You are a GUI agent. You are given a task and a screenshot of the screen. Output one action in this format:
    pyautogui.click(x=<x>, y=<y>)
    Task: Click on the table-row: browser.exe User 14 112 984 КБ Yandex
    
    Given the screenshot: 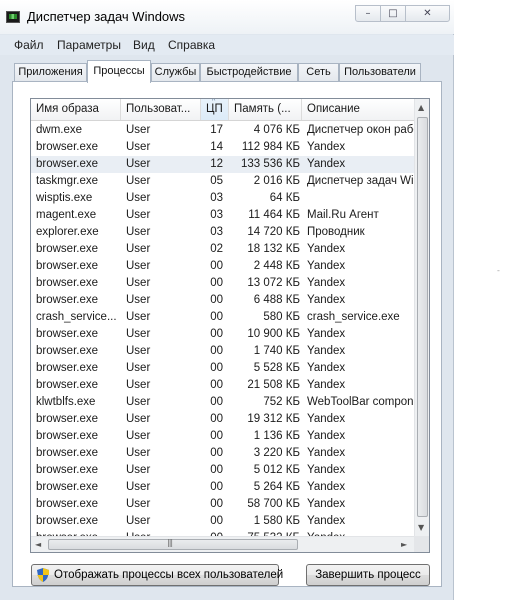 What is the action you would take?
    pyautogui.click(x=222, y=147)
    